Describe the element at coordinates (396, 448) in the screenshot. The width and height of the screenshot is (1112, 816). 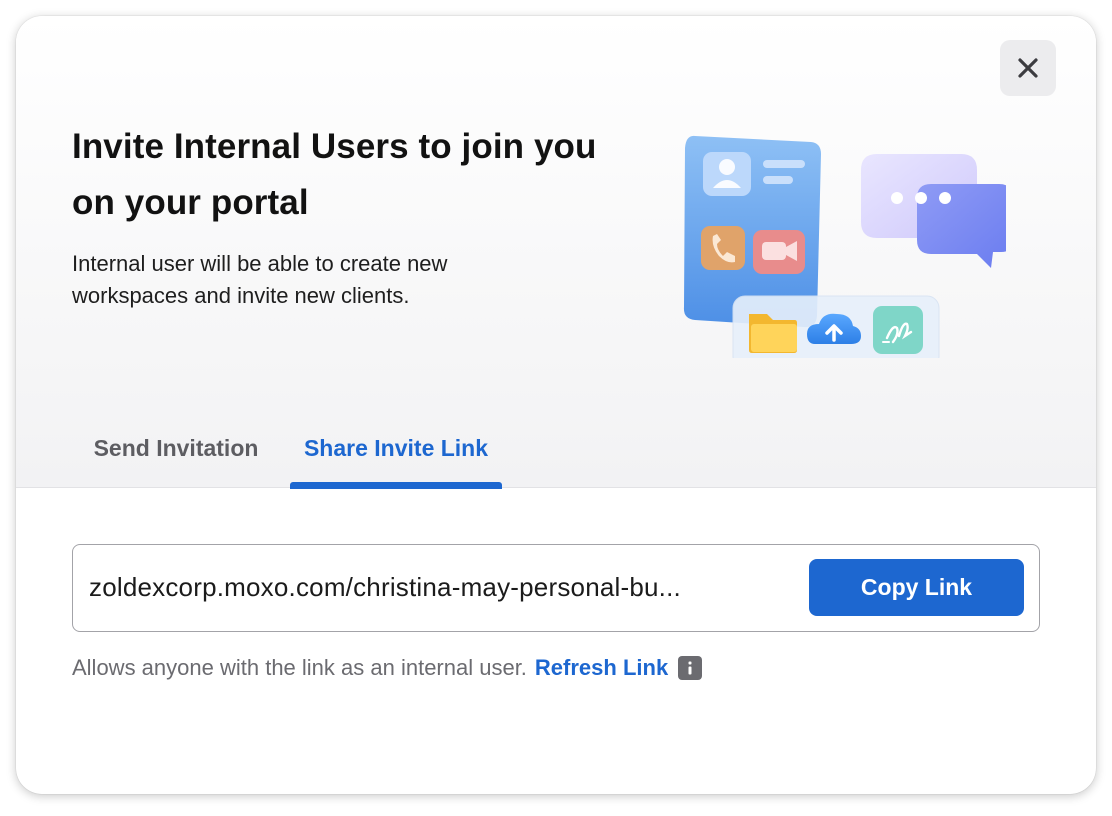
I see `tab-label: Share Invite Link` at that location.